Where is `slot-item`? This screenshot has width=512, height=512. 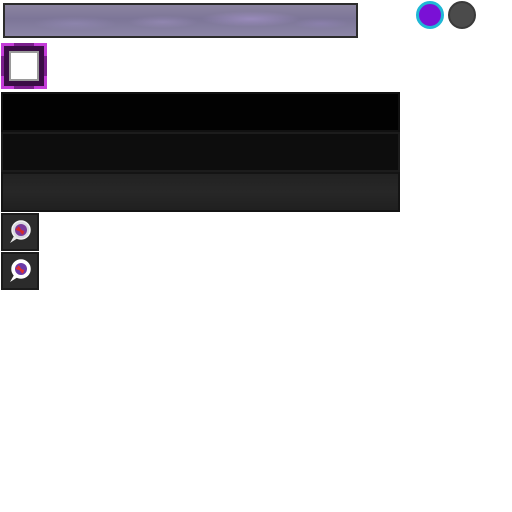
slot-item is located at coordinates (24, 66).